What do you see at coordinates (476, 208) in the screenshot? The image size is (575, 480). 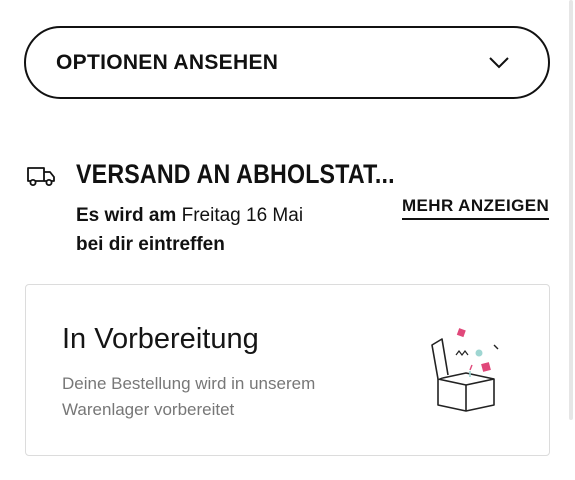 I see `show-more-link: MEHR ANZEIGEN` at bounding box center [476, 208].